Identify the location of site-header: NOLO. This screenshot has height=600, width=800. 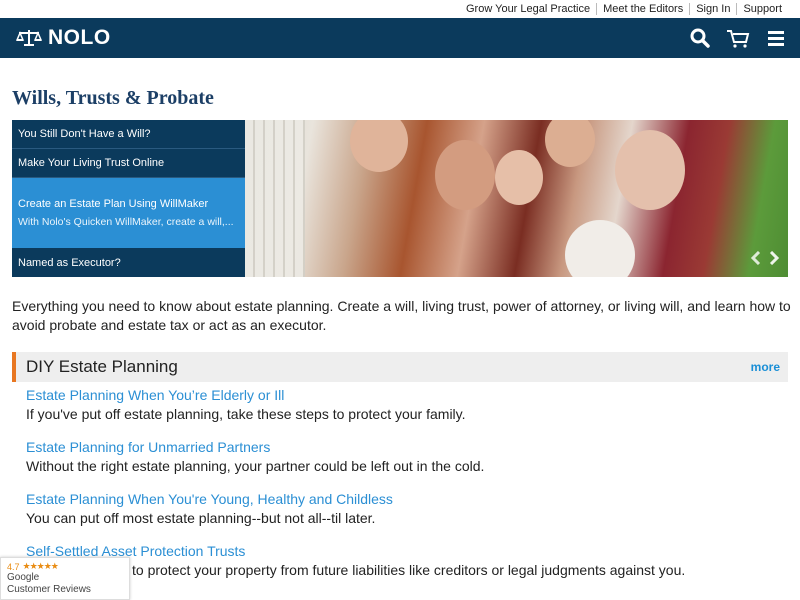
(400, 38).